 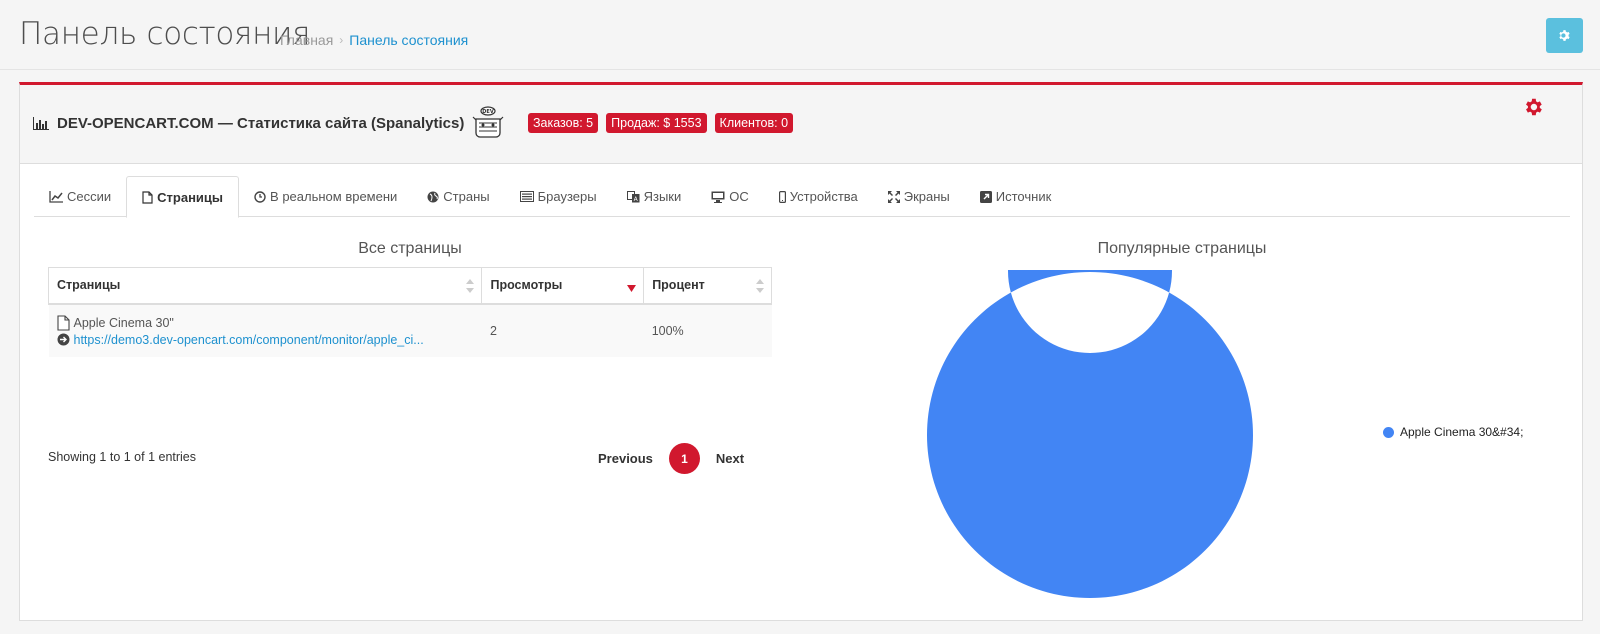 What do you see at coordinates (632, 288) in the screenshot?
I see `sort-desc-icon` at bounding box center [632, 288].